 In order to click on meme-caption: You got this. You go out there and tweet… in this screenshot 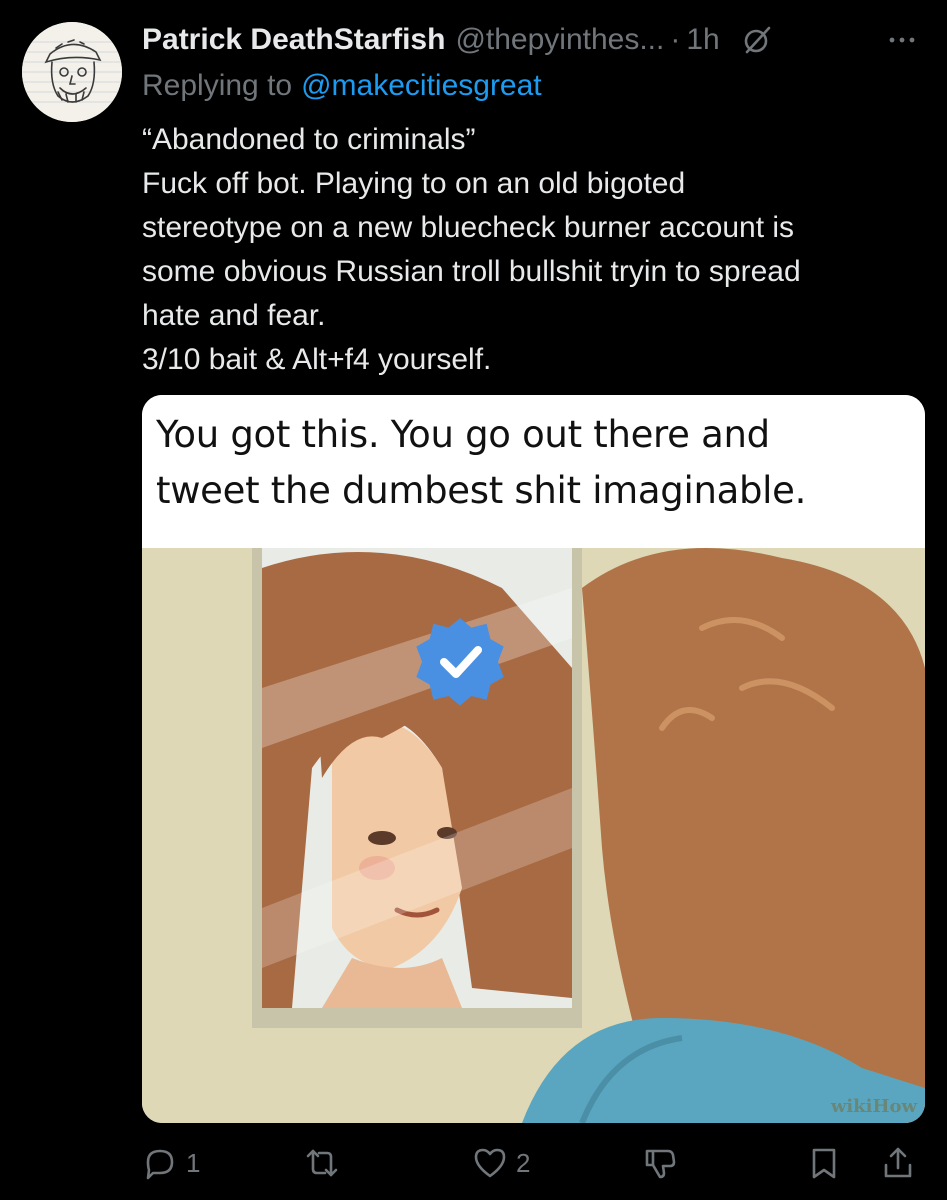, I will do `click(533, 470)`.